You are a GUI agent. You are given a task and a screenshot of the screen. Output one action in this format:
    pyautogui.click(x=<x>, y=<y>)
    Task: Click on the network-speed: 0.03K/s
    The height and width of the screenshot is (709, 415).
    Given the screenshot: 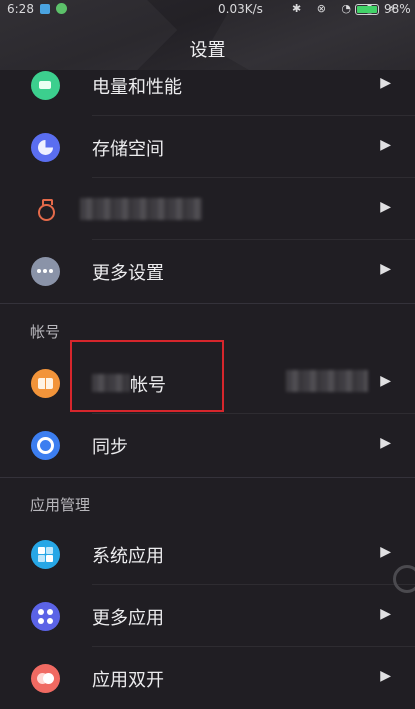 What is the action you would take?
    pyautogui.click(x=240, y=9)
    